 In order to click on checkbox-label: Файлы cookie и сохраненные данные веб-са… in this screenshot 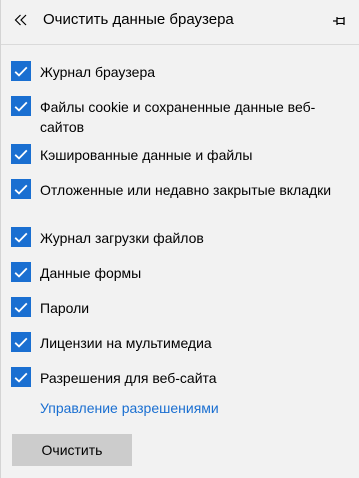, I will do `click(178, 117)`.